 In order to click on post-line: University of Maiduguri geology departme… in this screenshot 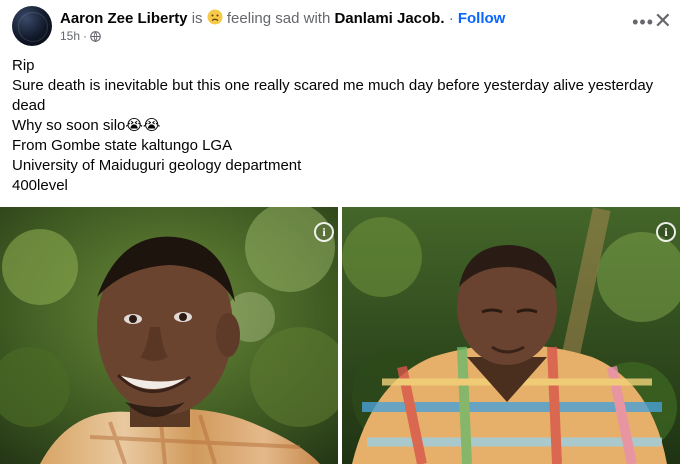, I will do `click(157, 165)`.